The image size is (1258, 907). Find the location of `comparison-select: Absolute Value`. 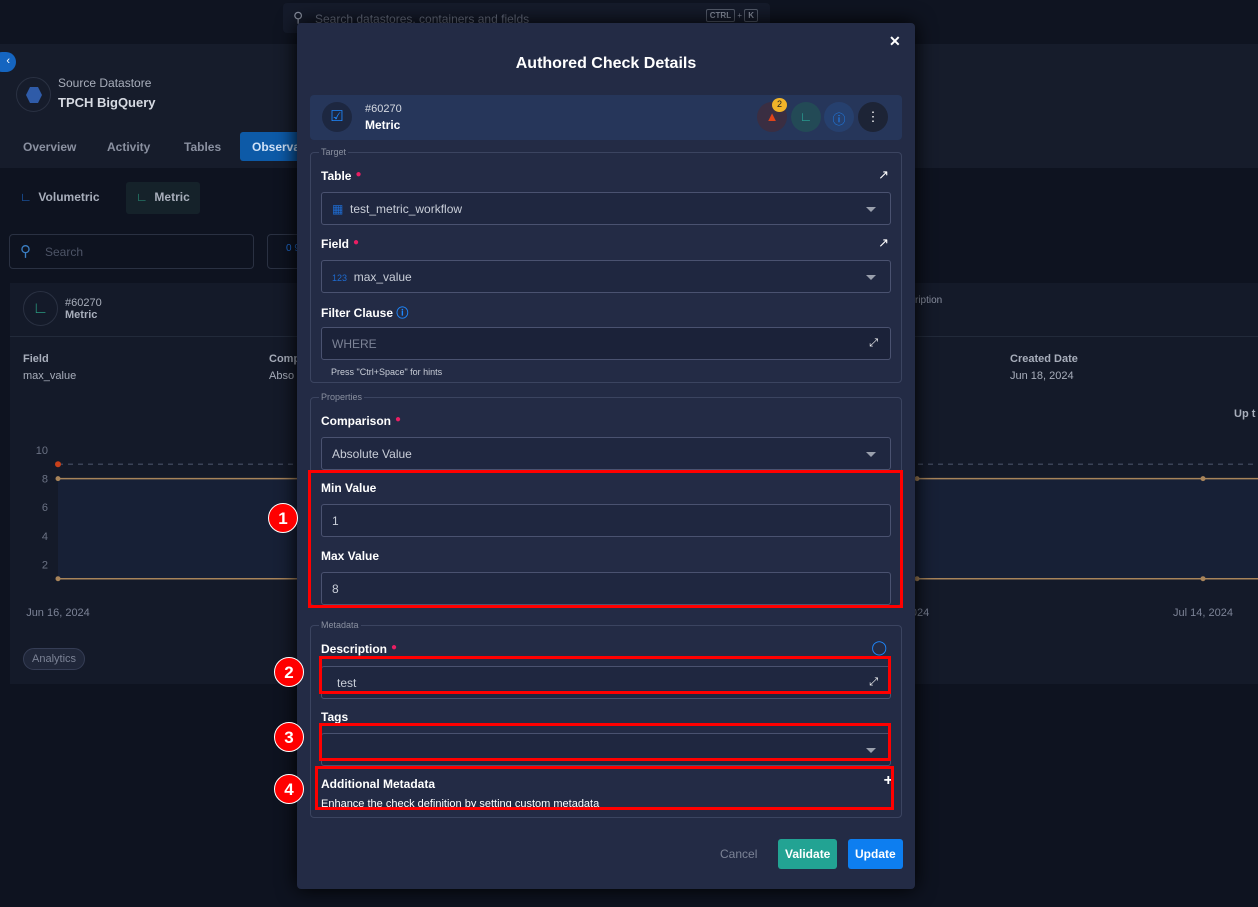

comparison-select: Absolute Value is located at coordinates (606, 453).